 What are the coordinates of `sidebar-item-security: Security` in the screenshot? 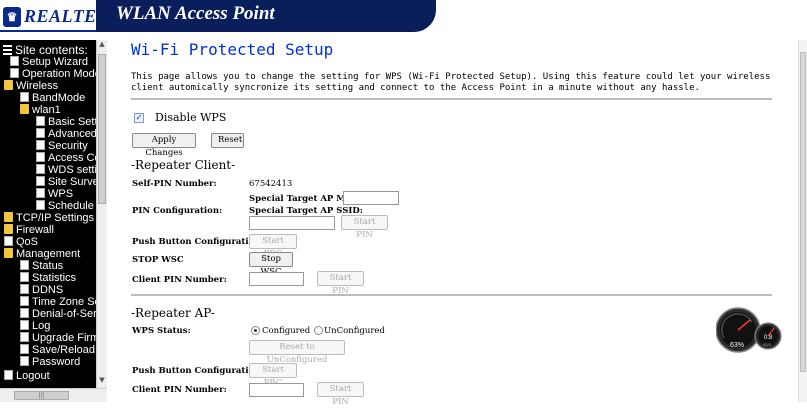 It's located at (62, 146).